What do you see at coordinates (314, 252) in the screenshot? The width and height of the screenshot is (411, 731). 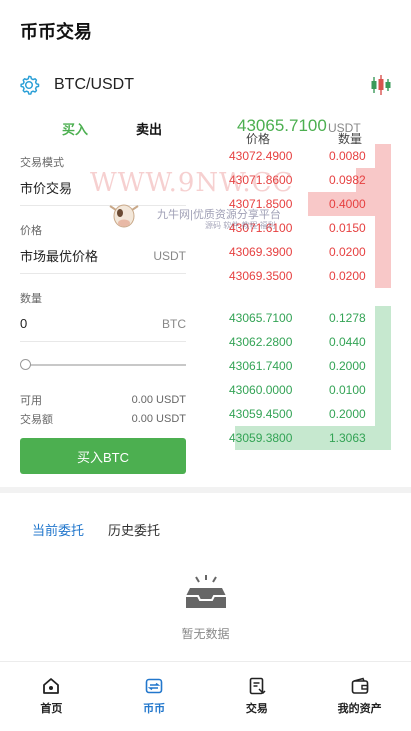 I see `ask-row: 43069.3900 0.0200` at bounding box center [314, 252].